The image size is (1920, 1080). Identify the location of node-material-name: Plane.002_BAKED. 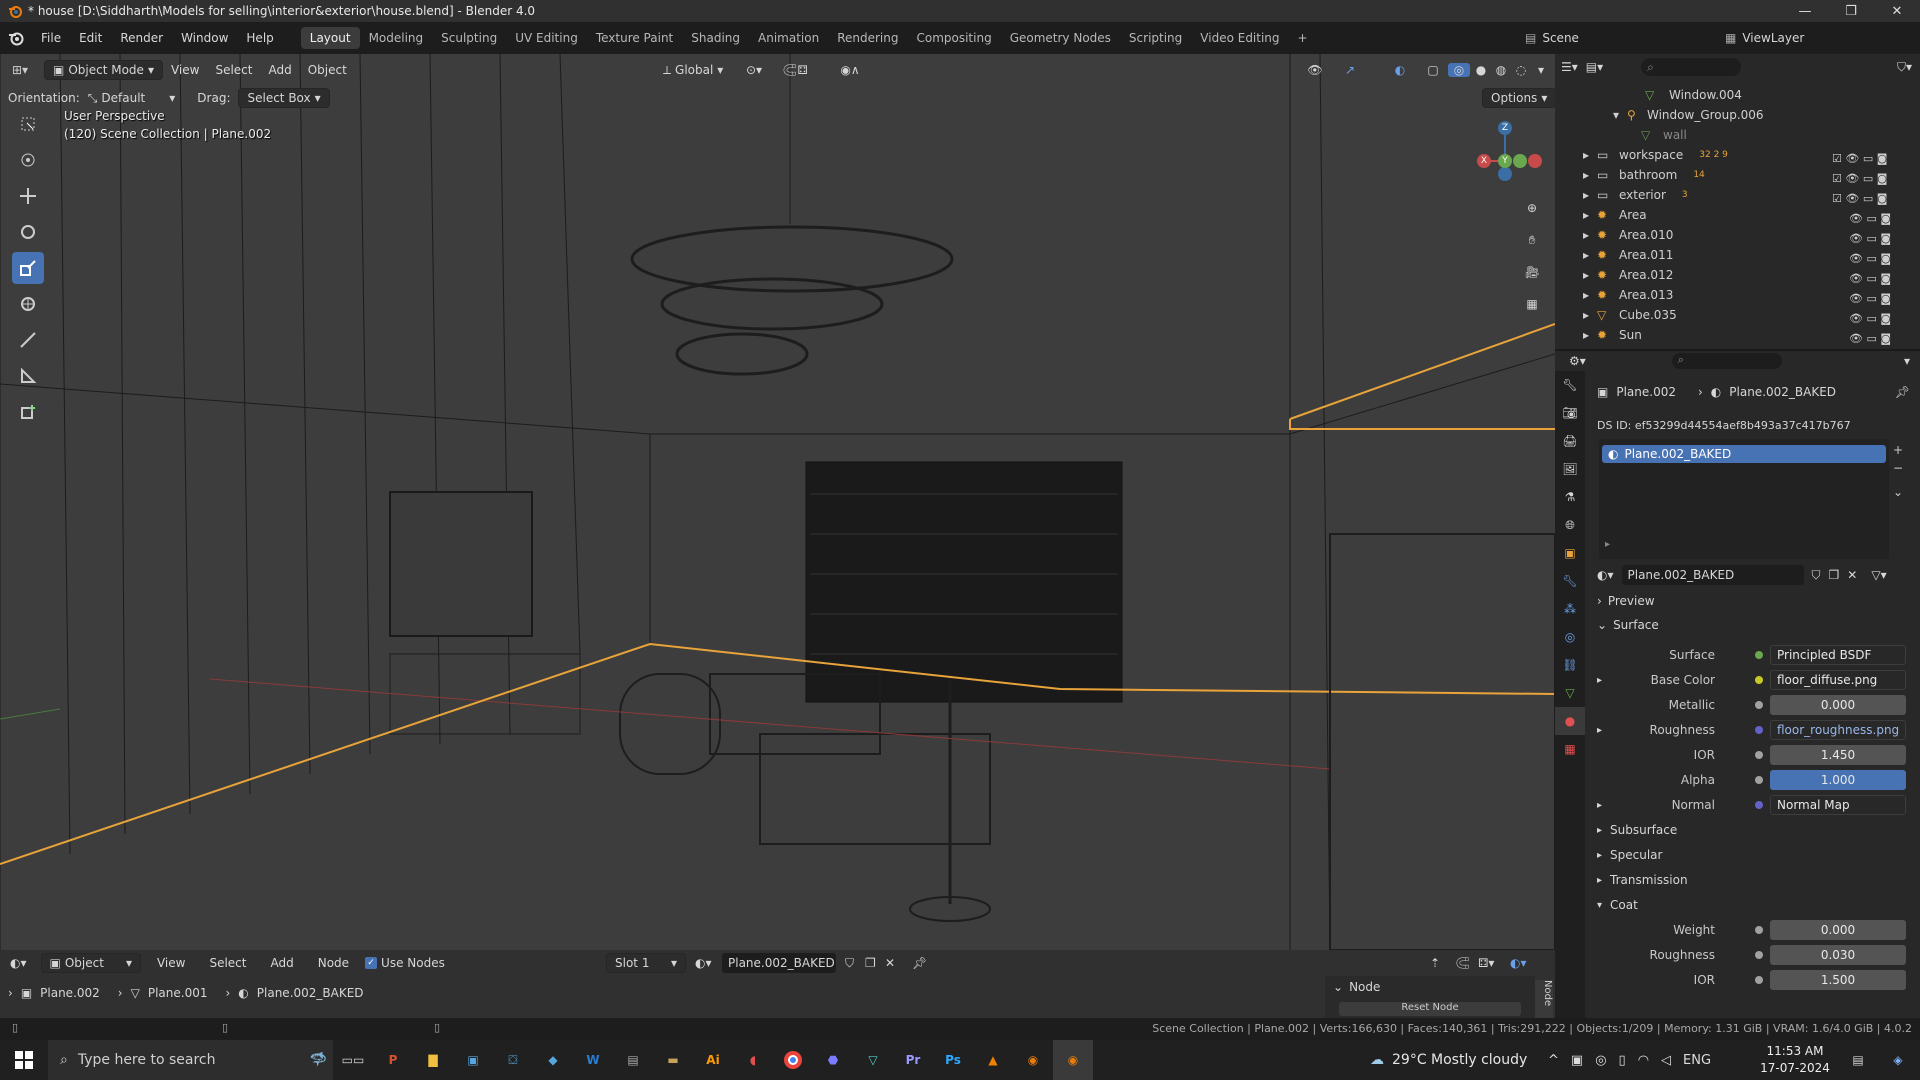
(779, 963).